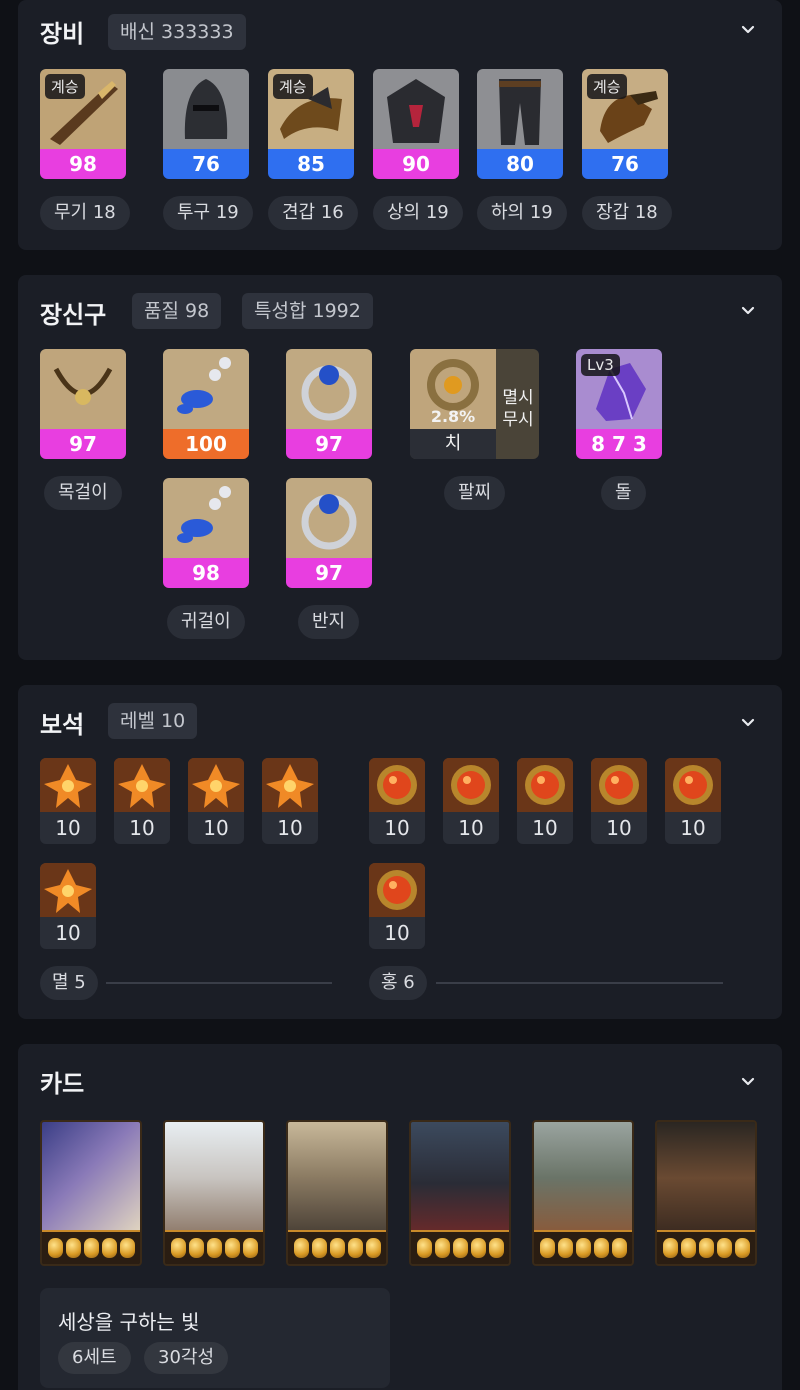  Describe the element at coordinates (474, 404) in the screenshot. I see `accessory-bracelet: 2.8% 치 멸시 무시` at that location.